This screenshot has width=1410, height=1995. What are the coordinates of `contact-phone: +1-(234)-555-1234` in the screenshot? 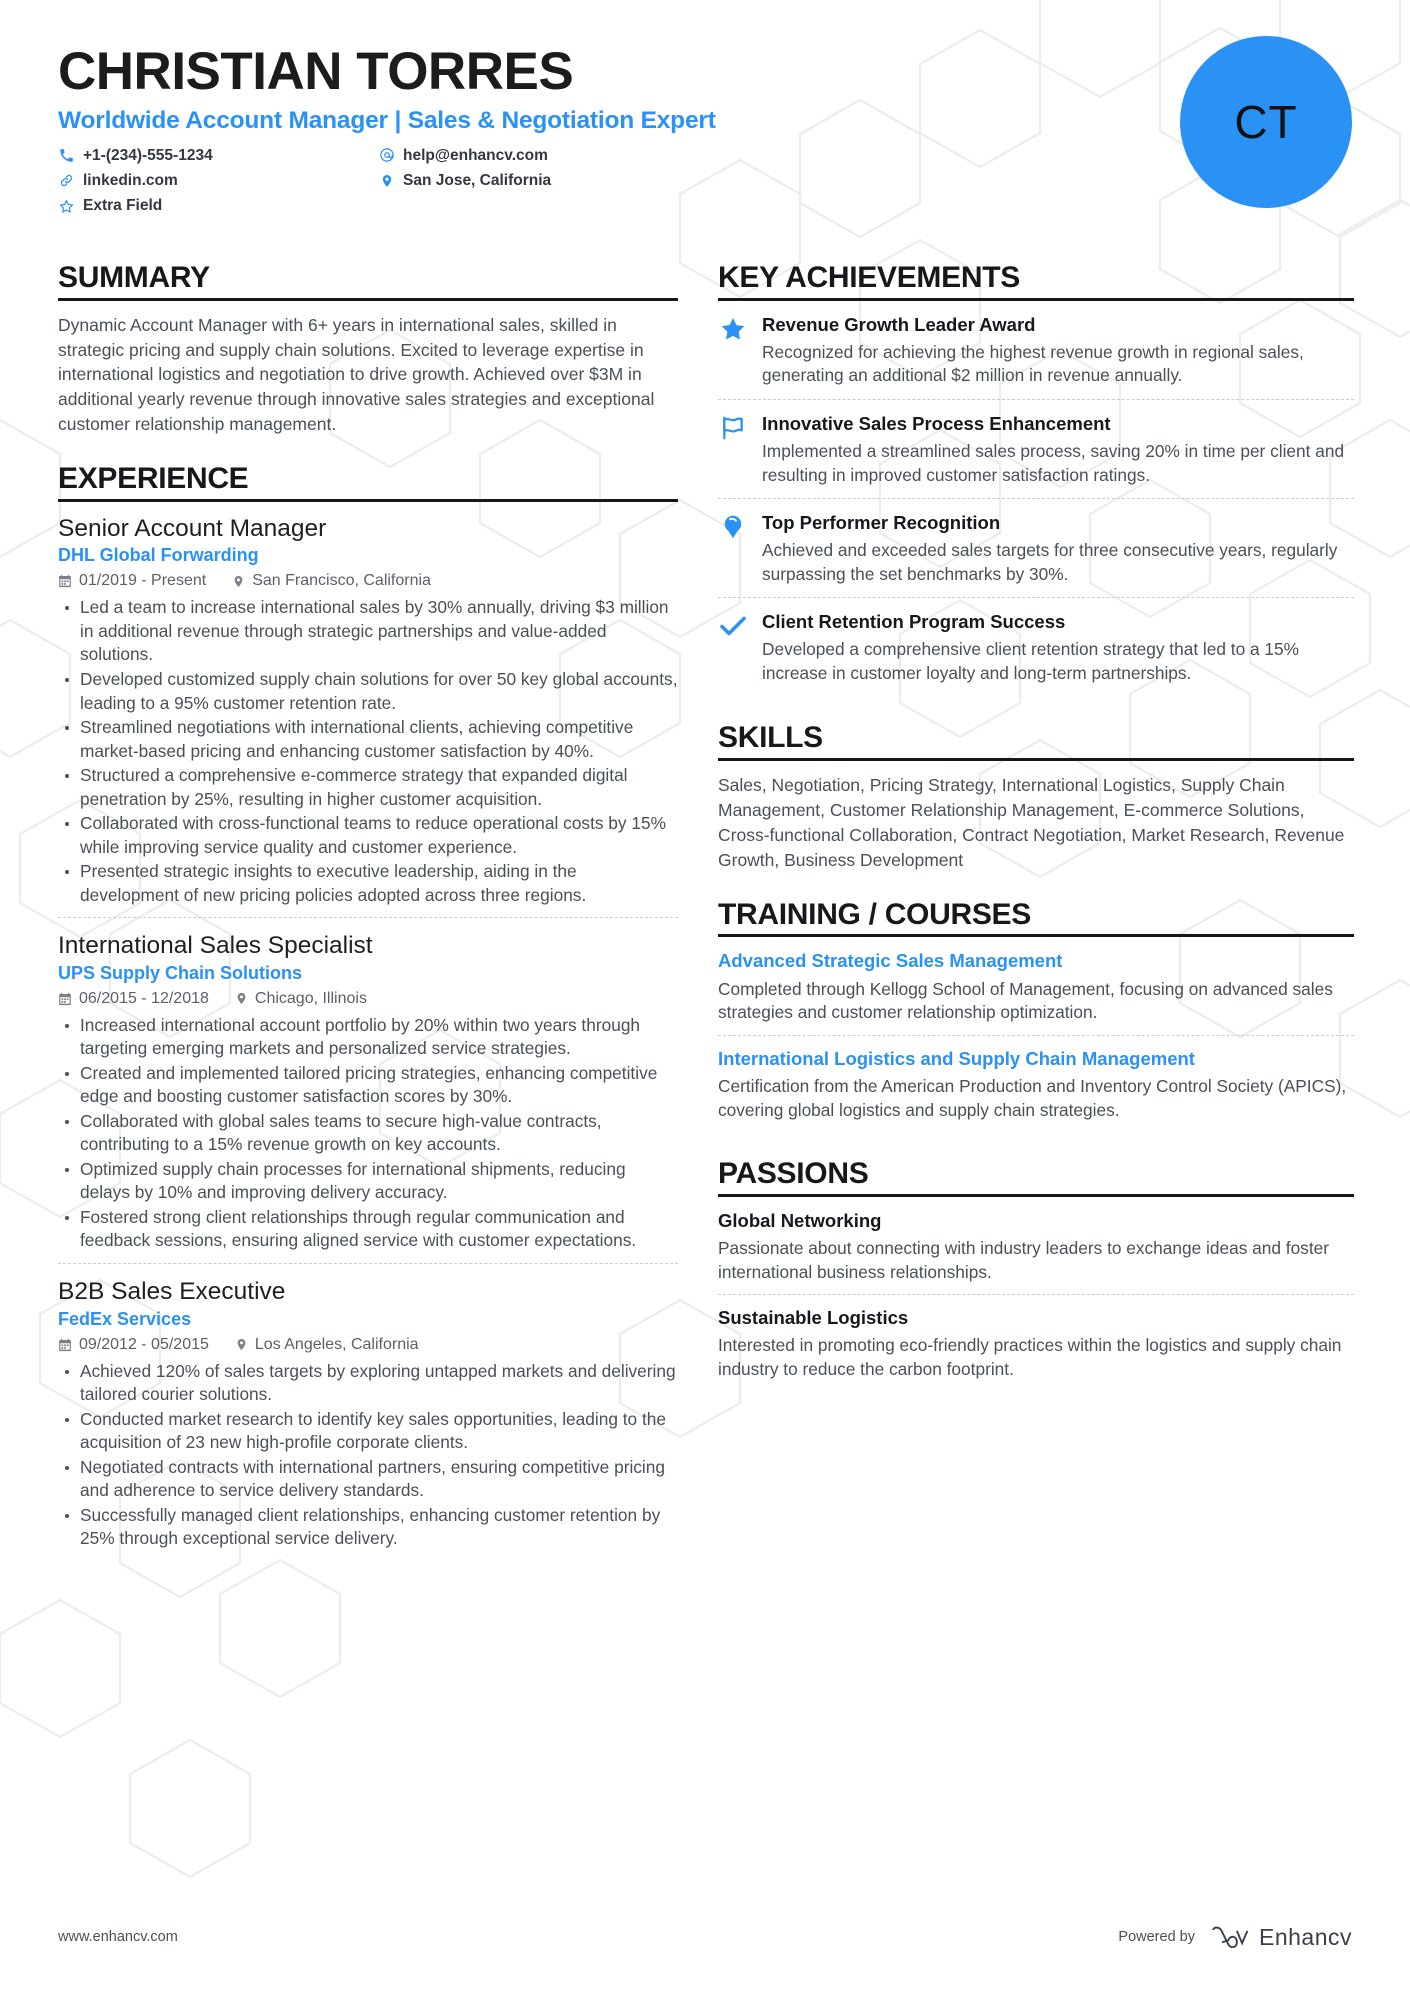 It's located at (218, 155).